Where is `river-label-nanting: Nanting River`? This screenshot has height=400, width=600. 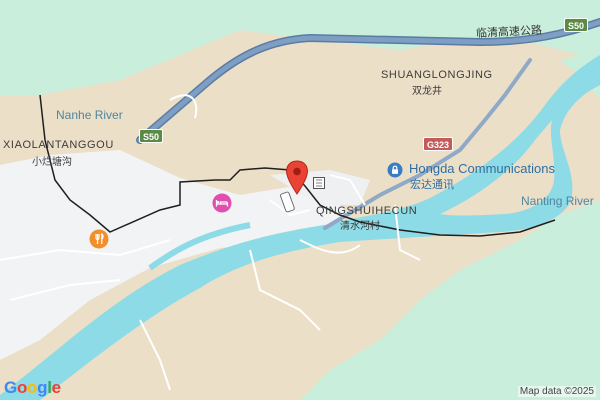
river-label-nanting: Nanting River is located at coordinates (557, 201).